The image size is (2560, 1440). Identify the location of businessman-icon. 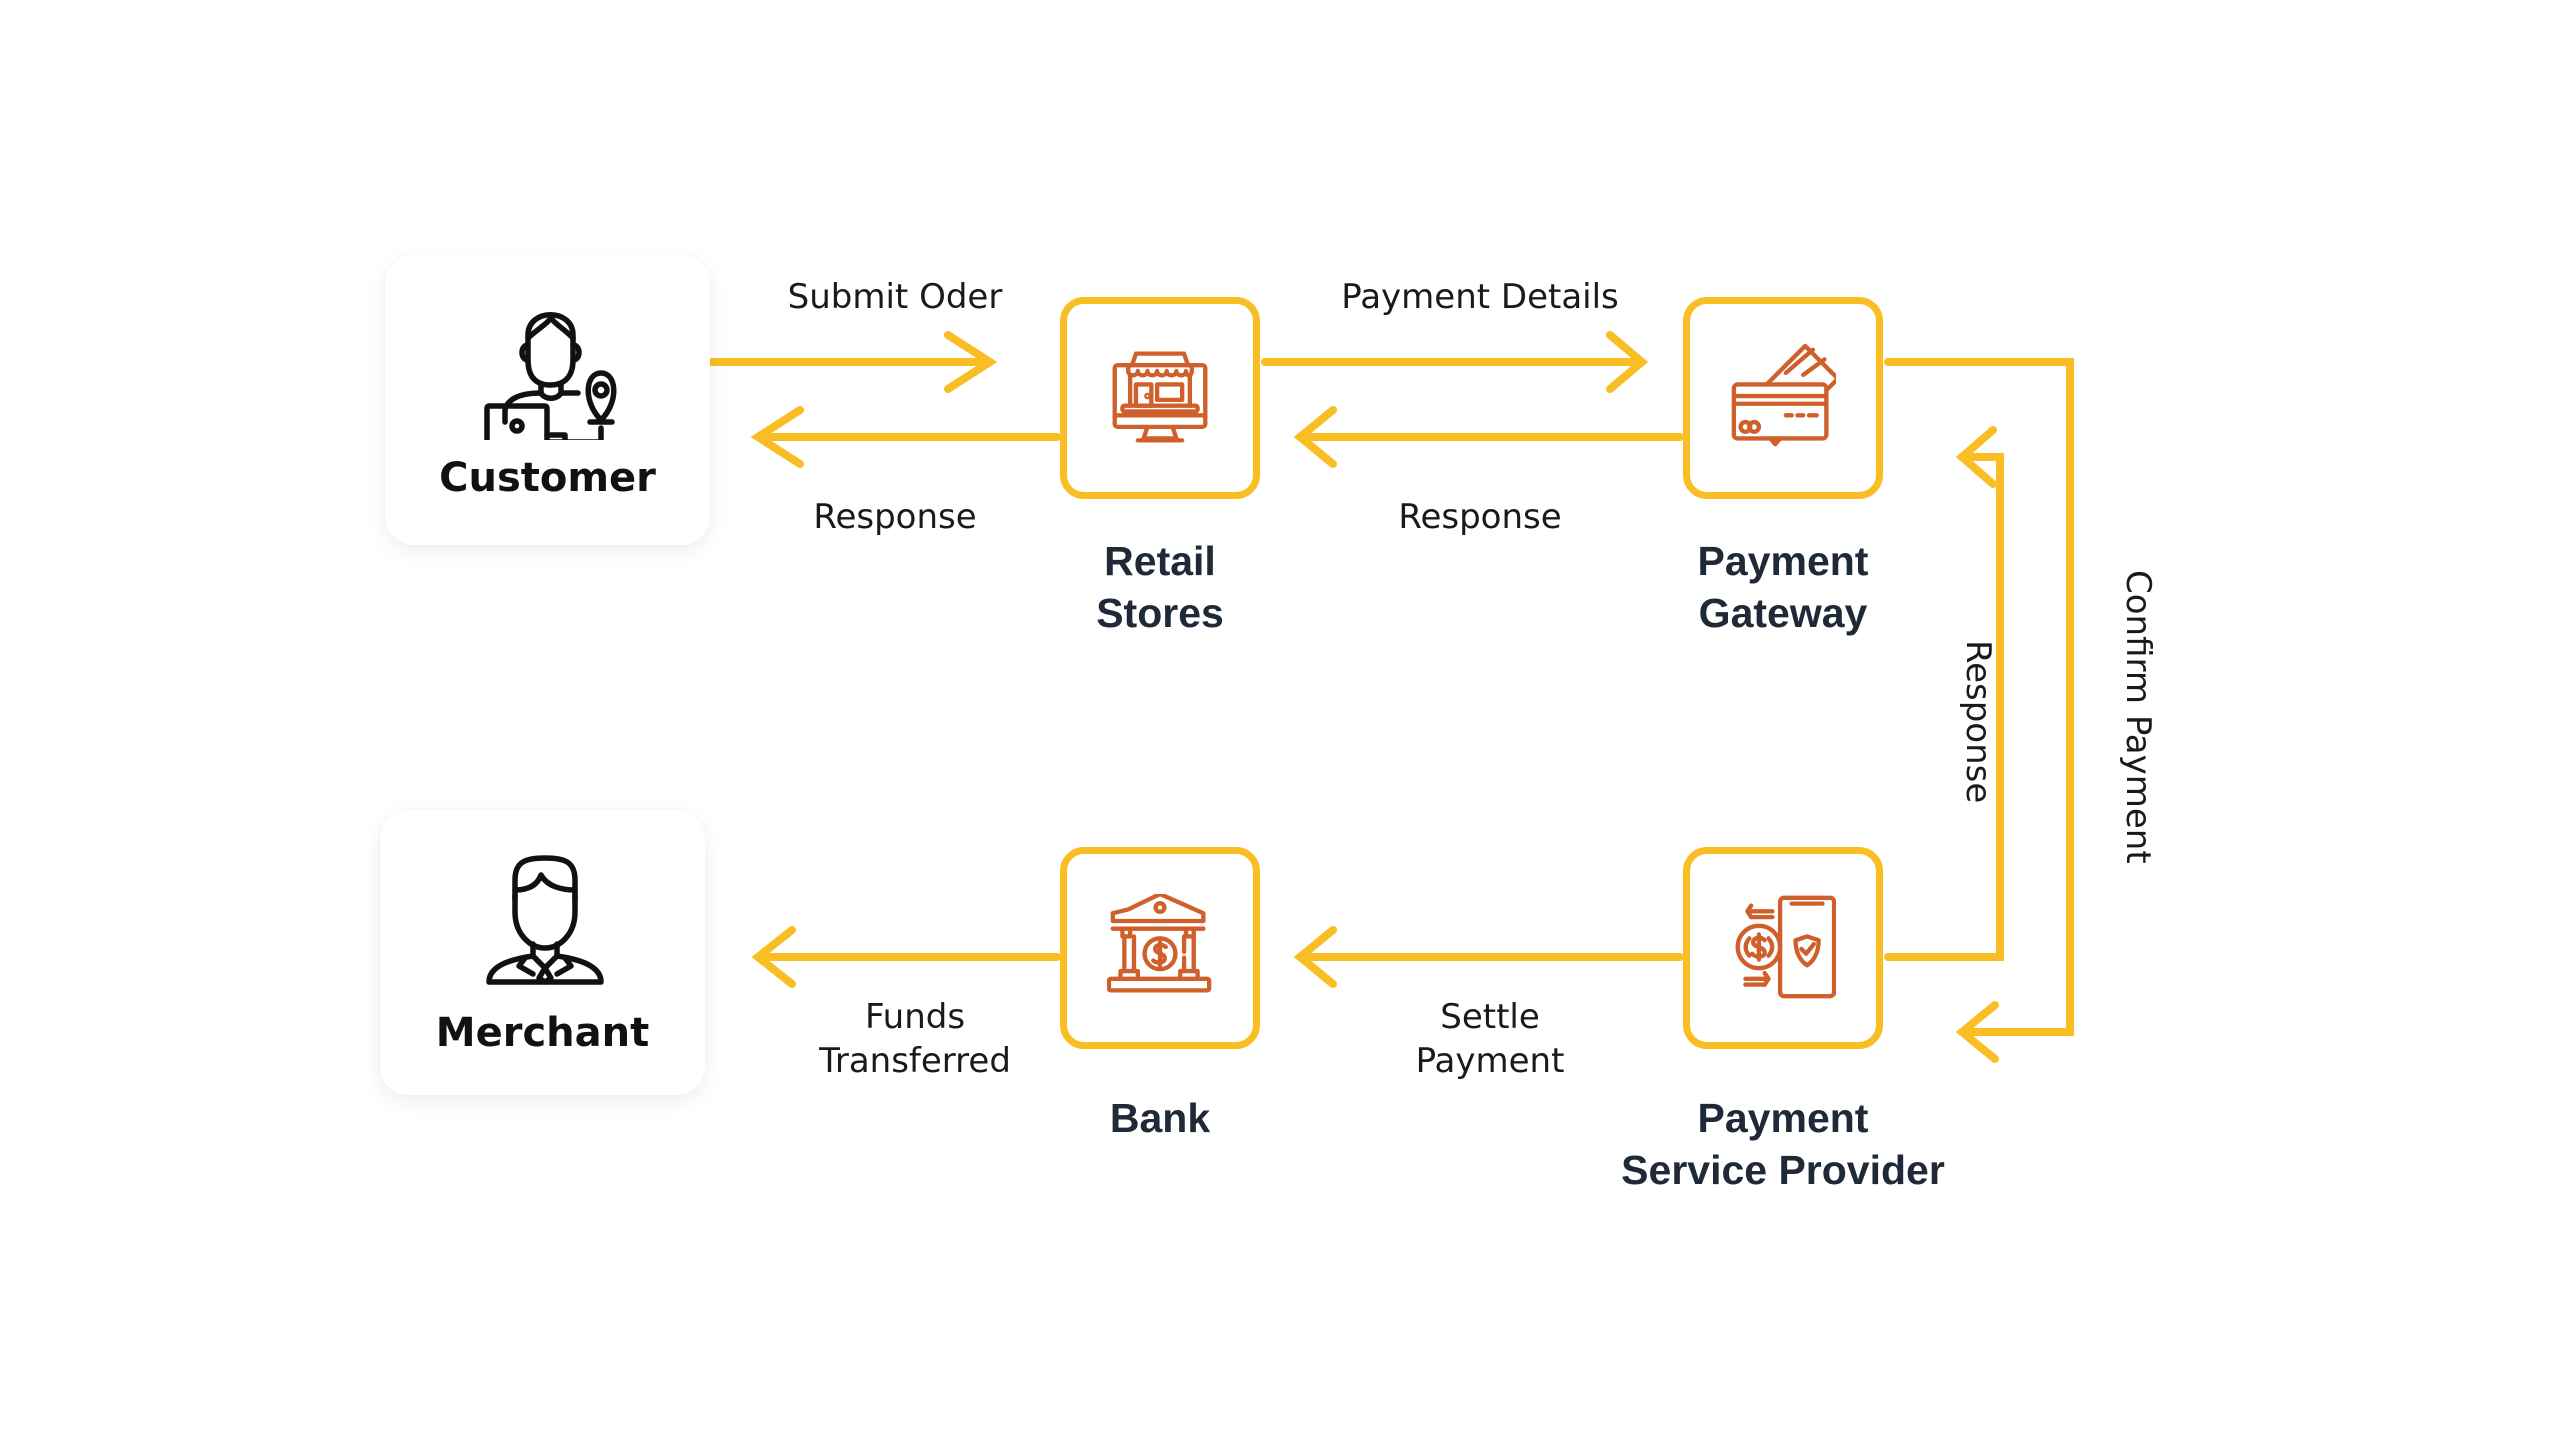
(545, 920).